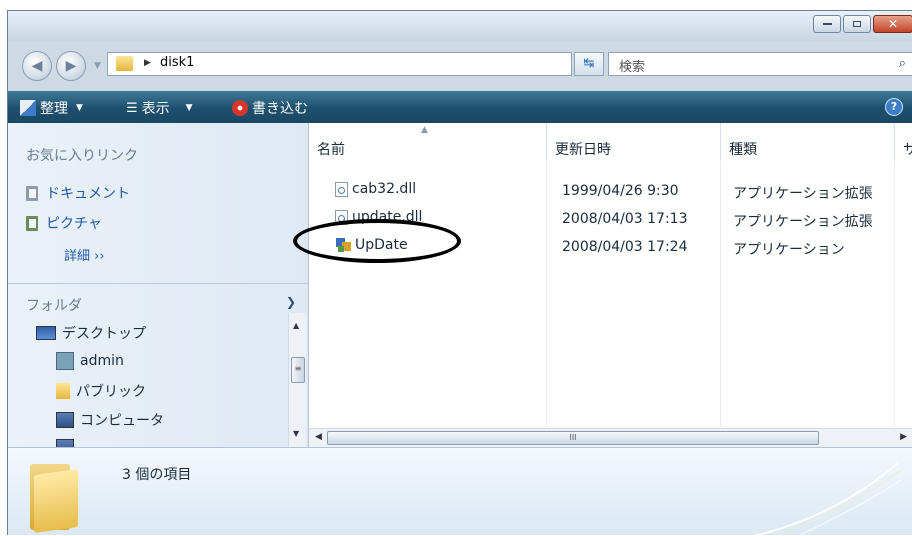 The height and width of the screenshot is (536, 912). What do you see at coordinates (331, 150) in the screenshot?
I see `column-header-label: 名前` at bounding box center [331, 150].